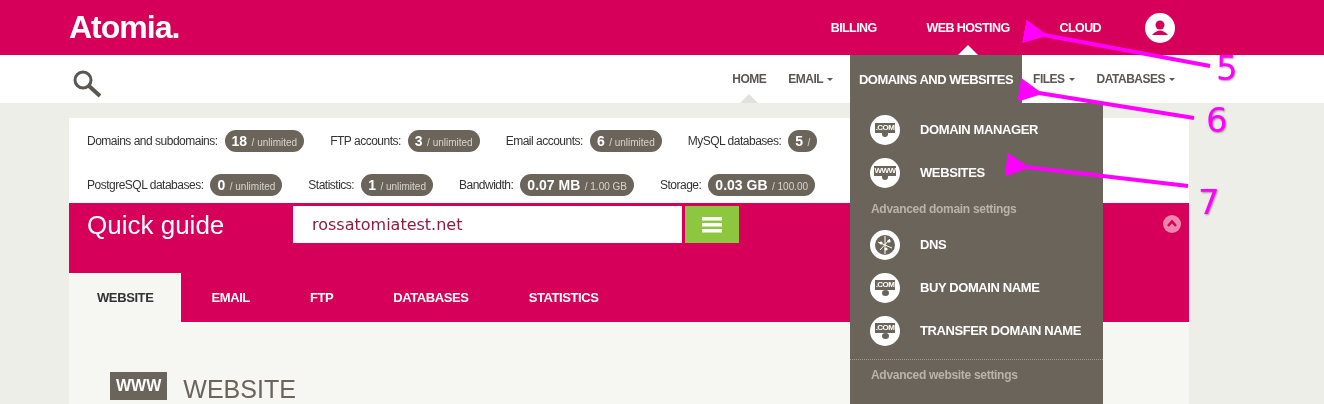 This screenshot has height=404, width=1324. I want to click on dropdown-section-heading: Advanced website settings, so click(944, 375).